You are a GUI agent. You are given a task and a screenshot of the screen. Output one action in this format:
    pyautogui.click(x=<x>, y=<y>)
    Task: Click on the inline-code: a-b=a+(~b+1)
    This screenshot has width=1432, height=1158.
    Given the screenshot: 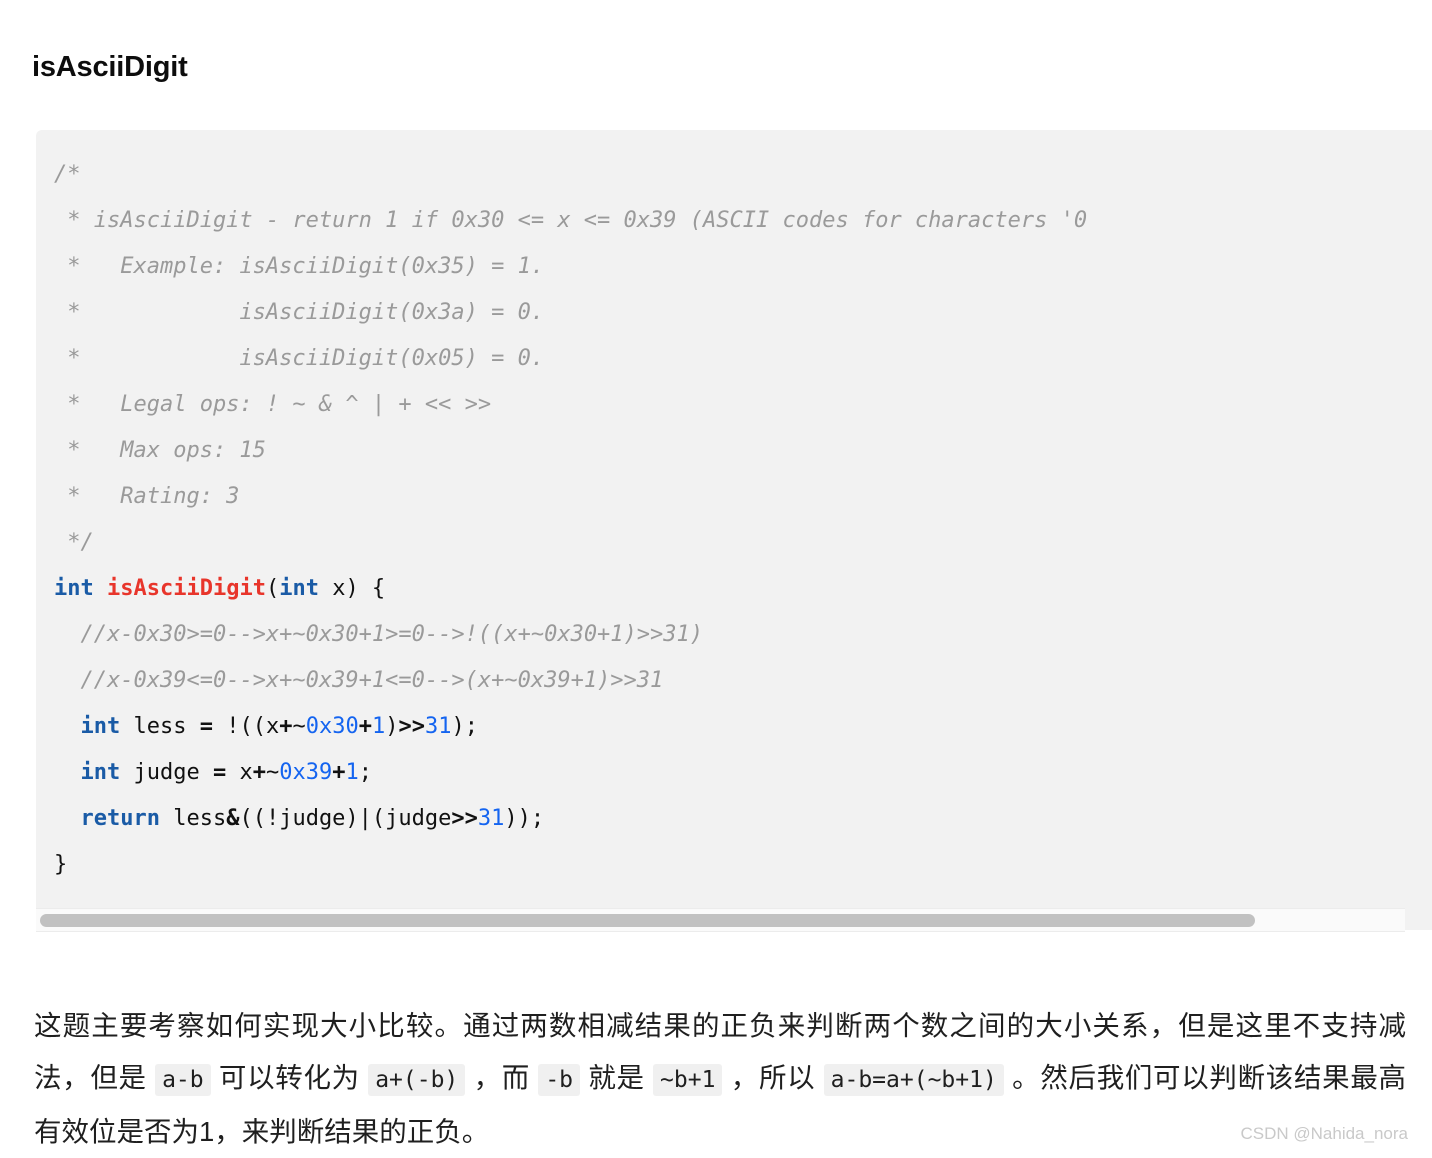 What is the action you would take?
    pyautogui.click(x=913, y=1079)
    